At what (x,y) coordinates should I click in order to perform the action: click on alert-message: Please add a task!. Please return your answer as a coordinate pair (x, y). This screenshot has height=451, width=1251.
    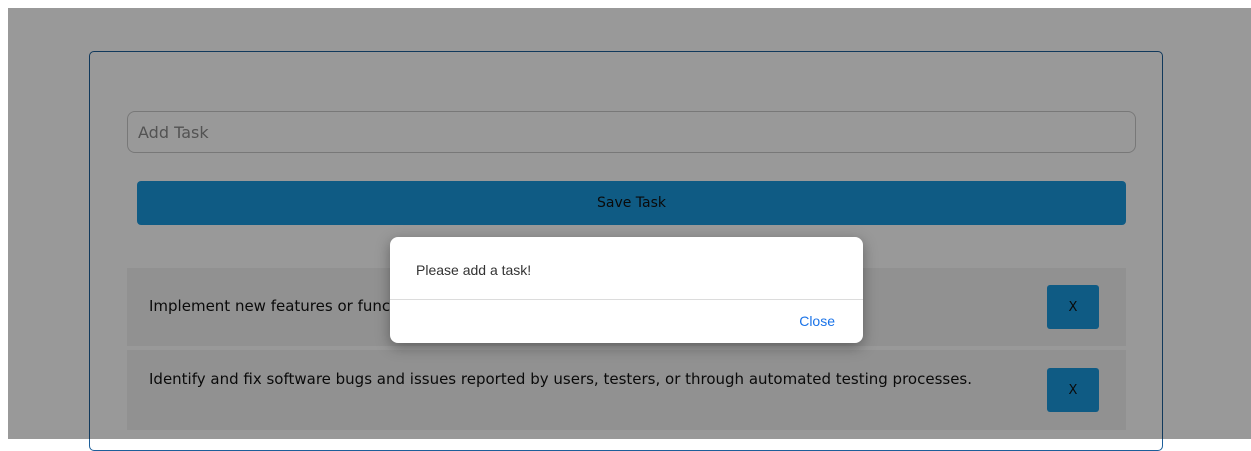
    Looking at the image, I should click on (474, 270).